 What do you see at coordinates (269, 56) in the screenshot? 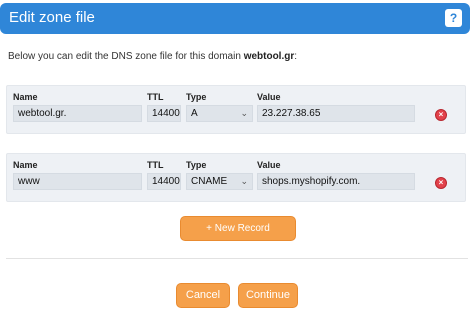
I see `intro-domain: webtool.gr` at bounding box center [269, 56].